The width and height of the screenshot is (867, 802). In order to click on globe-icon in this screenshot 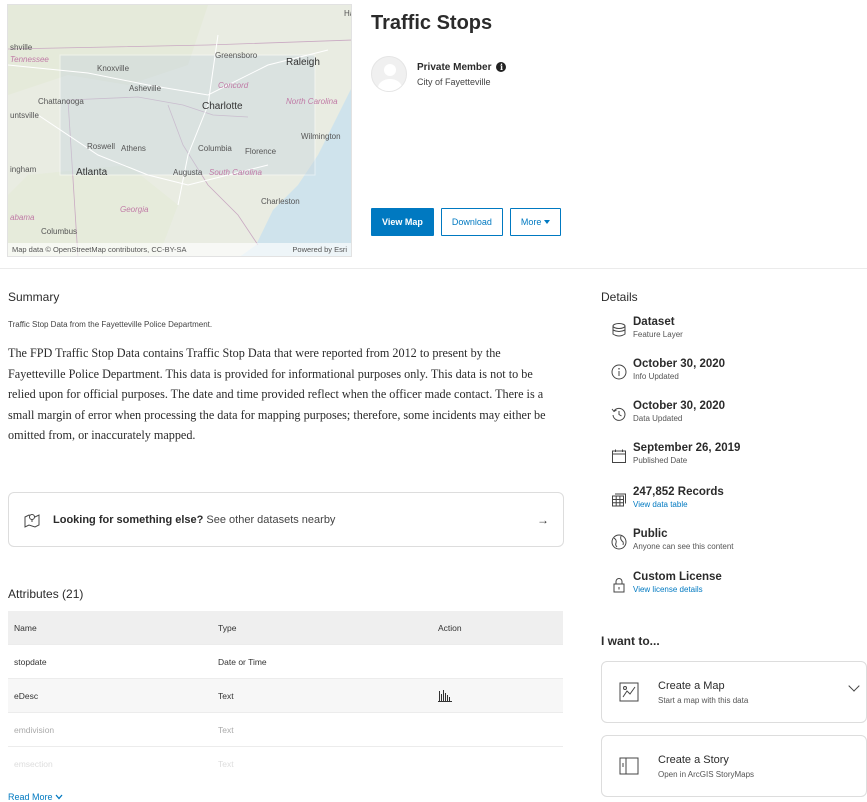, I will do `click(619, 542)`.